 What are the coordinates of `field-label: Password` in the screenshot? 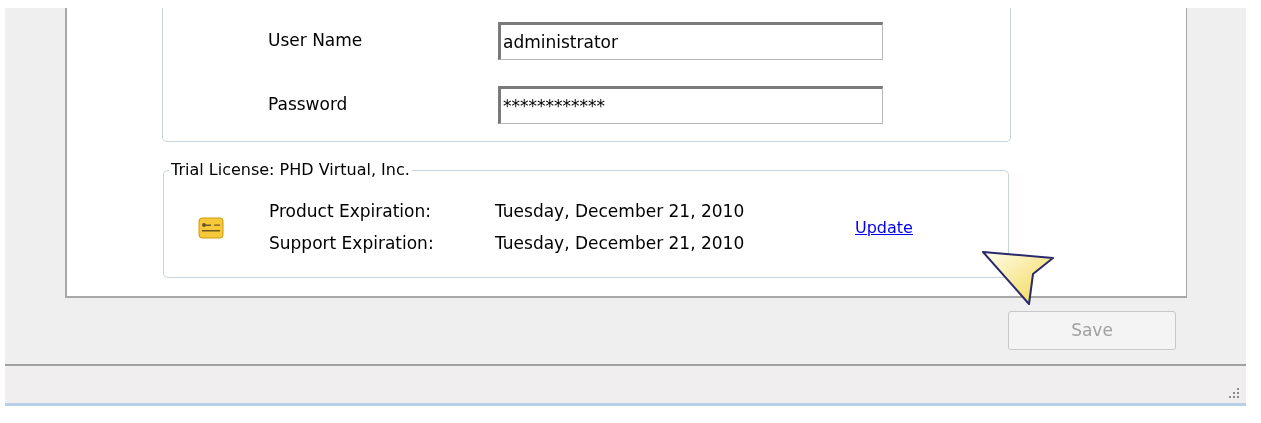 It's located at (308, 105).